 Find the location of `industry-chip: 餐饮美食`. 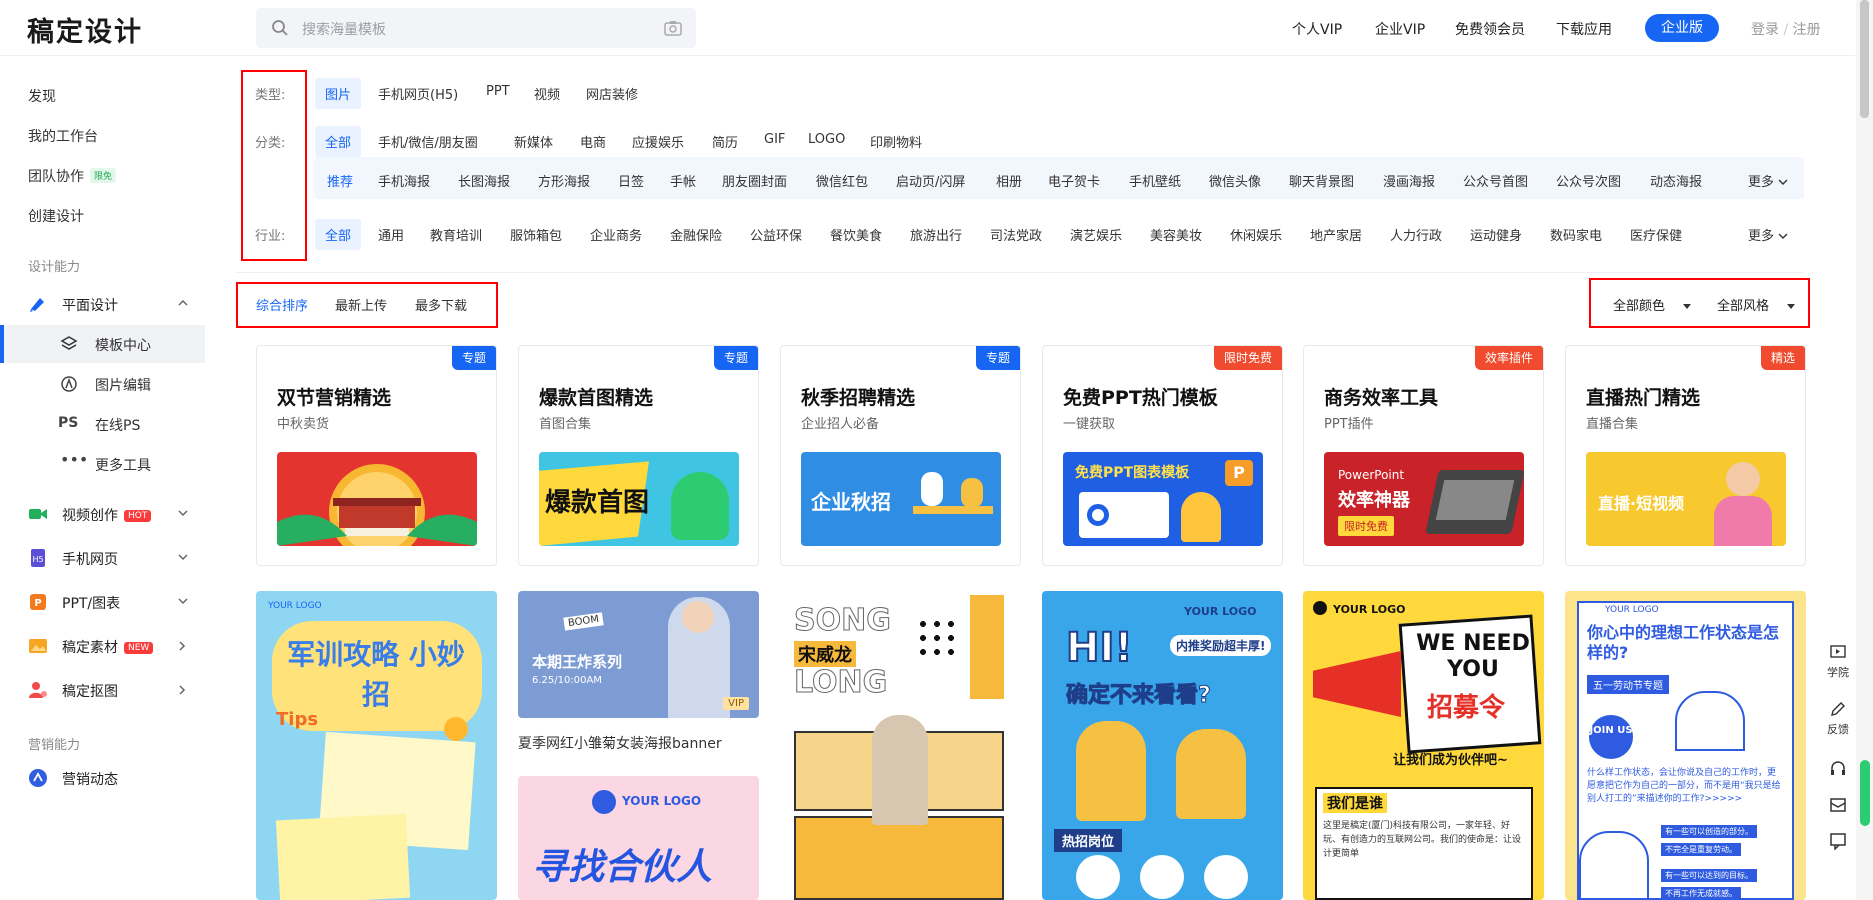

industry-chip: 餐饮美食 is located at coordinates (856, 234).